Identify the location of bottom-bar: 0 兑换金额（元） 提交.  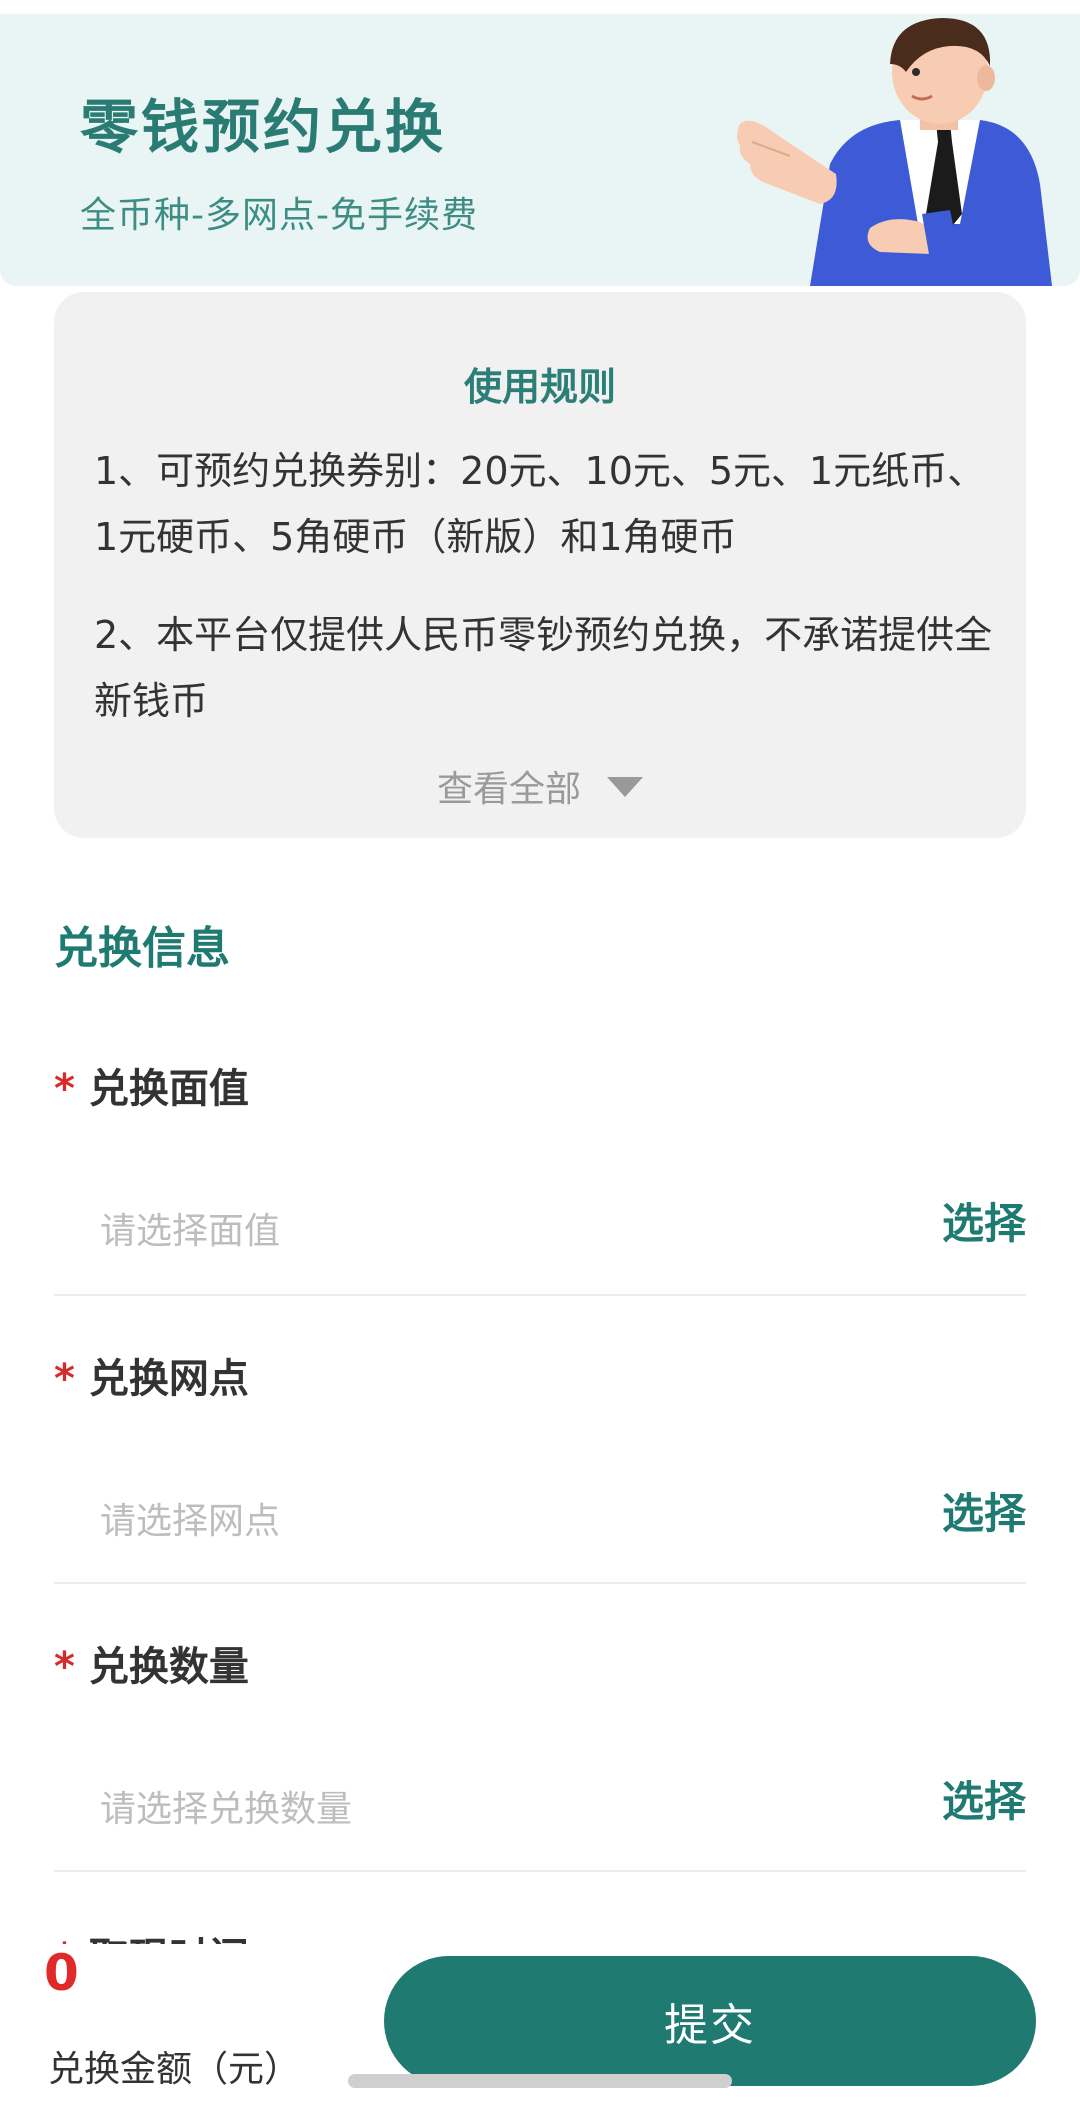
(540, 2026).